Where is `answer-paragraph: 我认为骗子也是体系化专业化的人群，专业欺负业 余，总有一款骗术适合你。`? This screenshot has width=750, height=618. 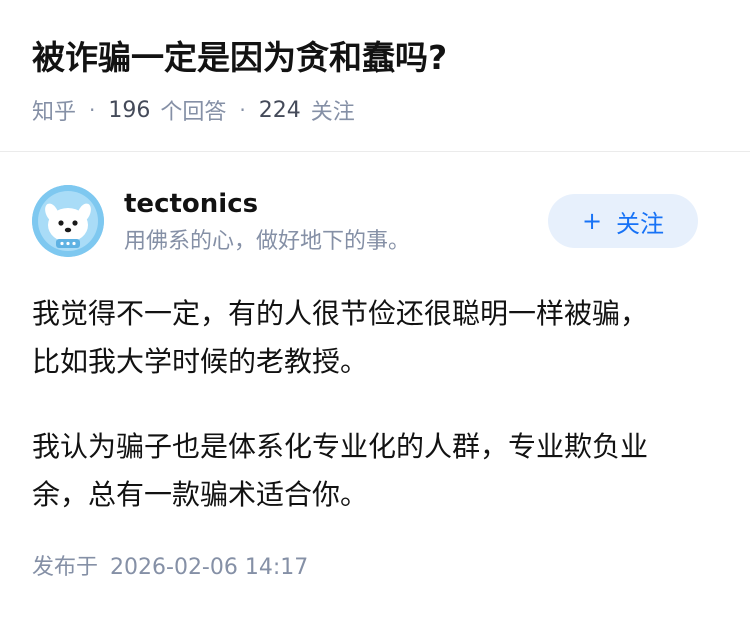 answer-paragraph: 我认为骗子也是体系化专业化的人群，专业欺负业 余，总有一款骗术适合你。 is located at coordinates (340, 470).